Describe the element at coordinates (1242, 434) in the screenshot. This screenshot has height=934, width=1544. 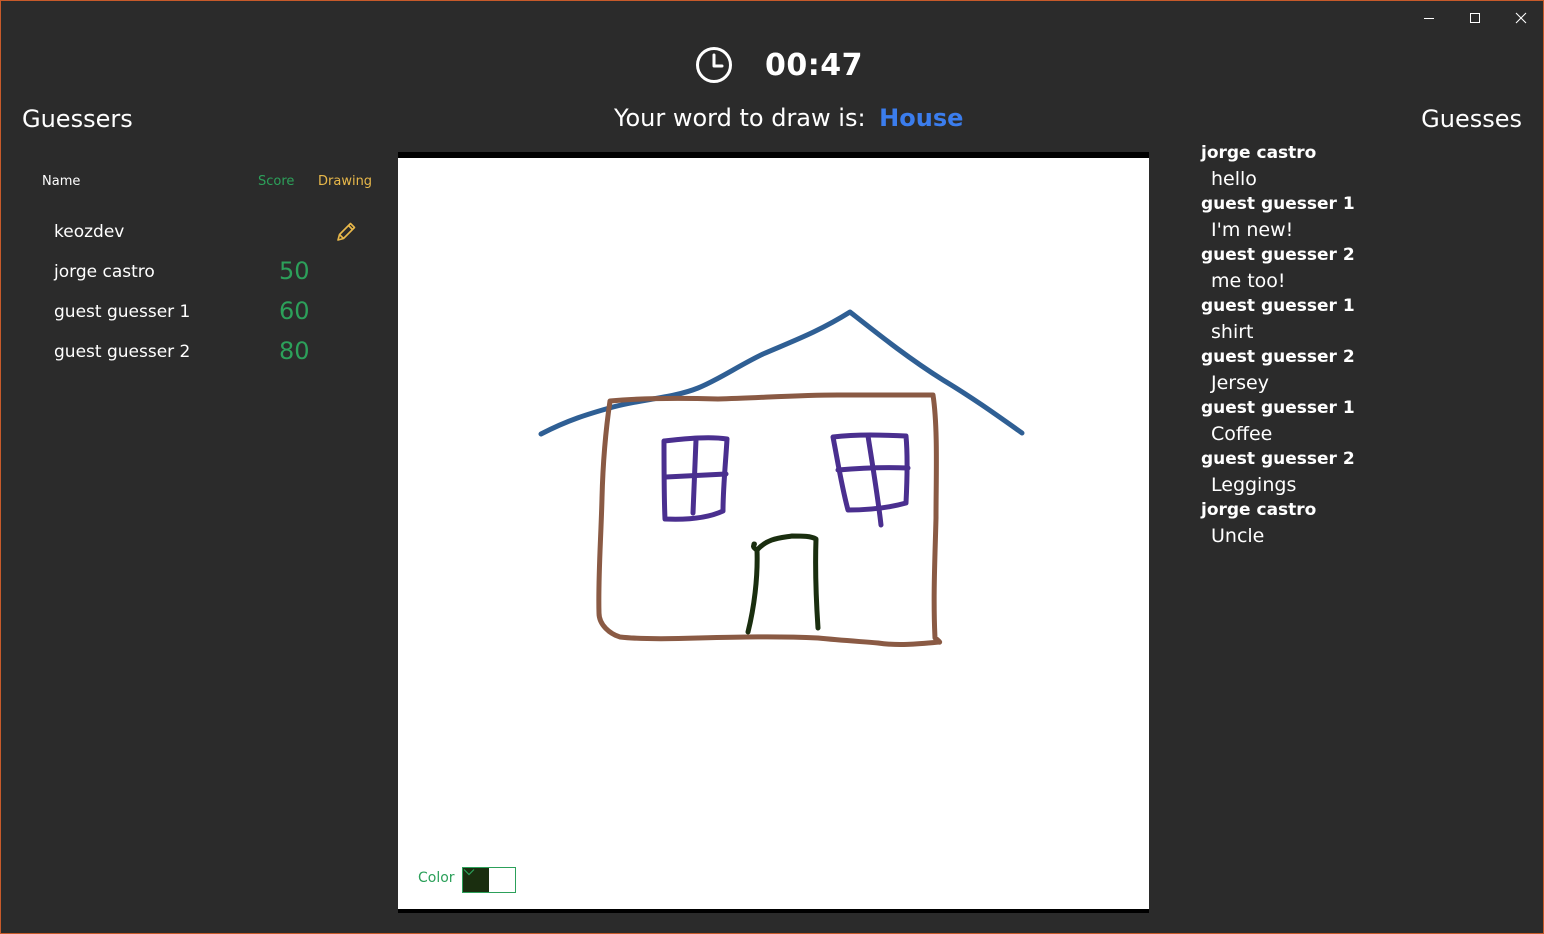
I see `guess-text: Coffee` at that location.